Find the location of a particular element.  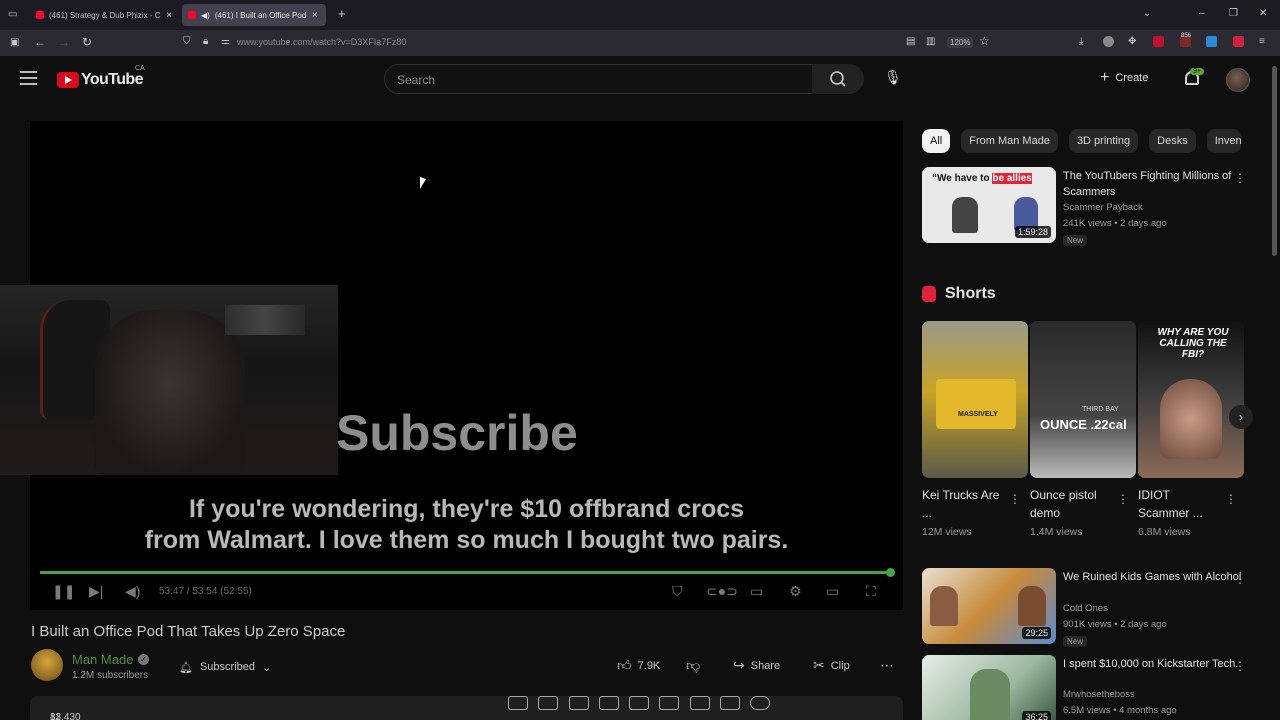

sponsorblock-icon: ⛉ is located at coordinates (677, 591).